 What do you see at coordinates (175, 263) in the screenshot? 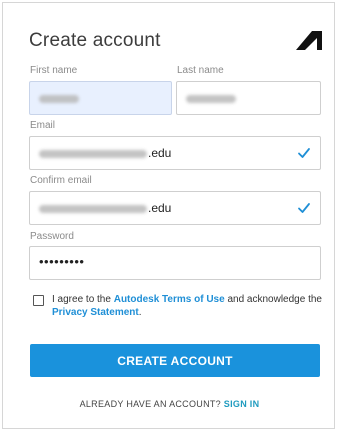
I see `password-input: •••••••••` at bounding box center [175, 263].